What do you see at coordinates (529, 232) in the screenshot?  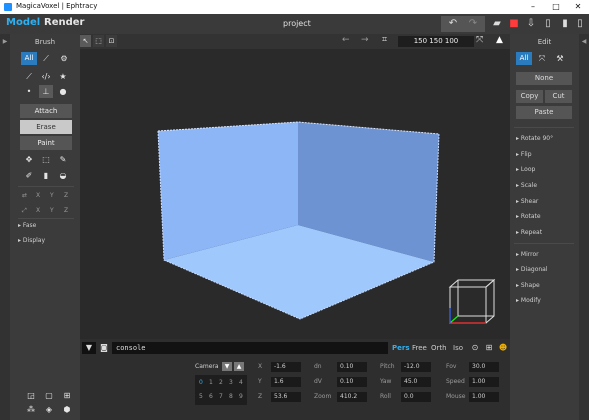 I see `edit-repeat: ▸ Repeat` at bounding box center [529, 232].